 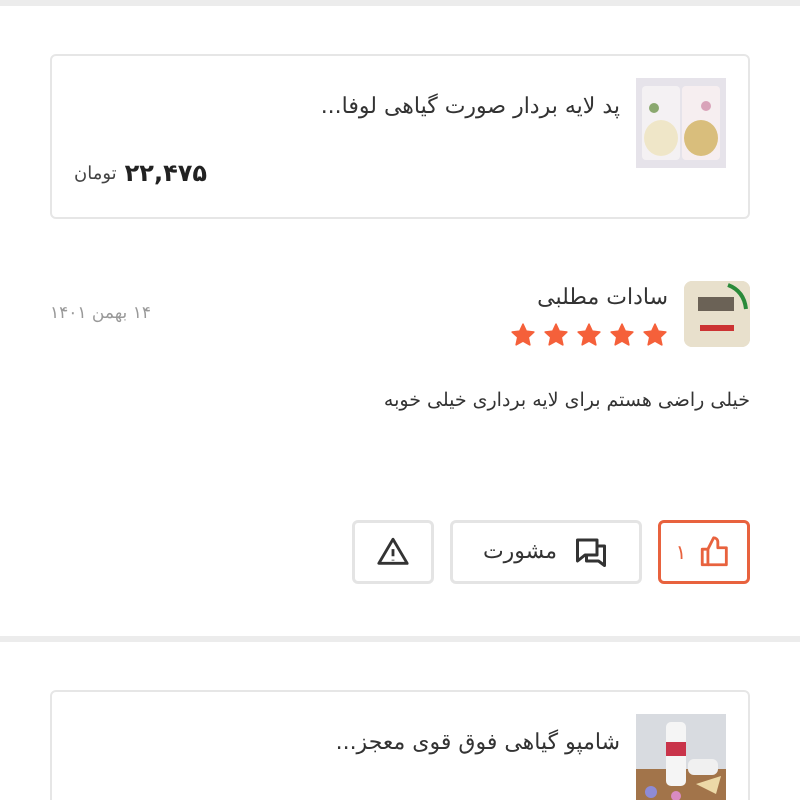 What do you see at coordinates (95, 174) in the screenshot?
I see `currency: تومان` at bounding box center [95, 174].